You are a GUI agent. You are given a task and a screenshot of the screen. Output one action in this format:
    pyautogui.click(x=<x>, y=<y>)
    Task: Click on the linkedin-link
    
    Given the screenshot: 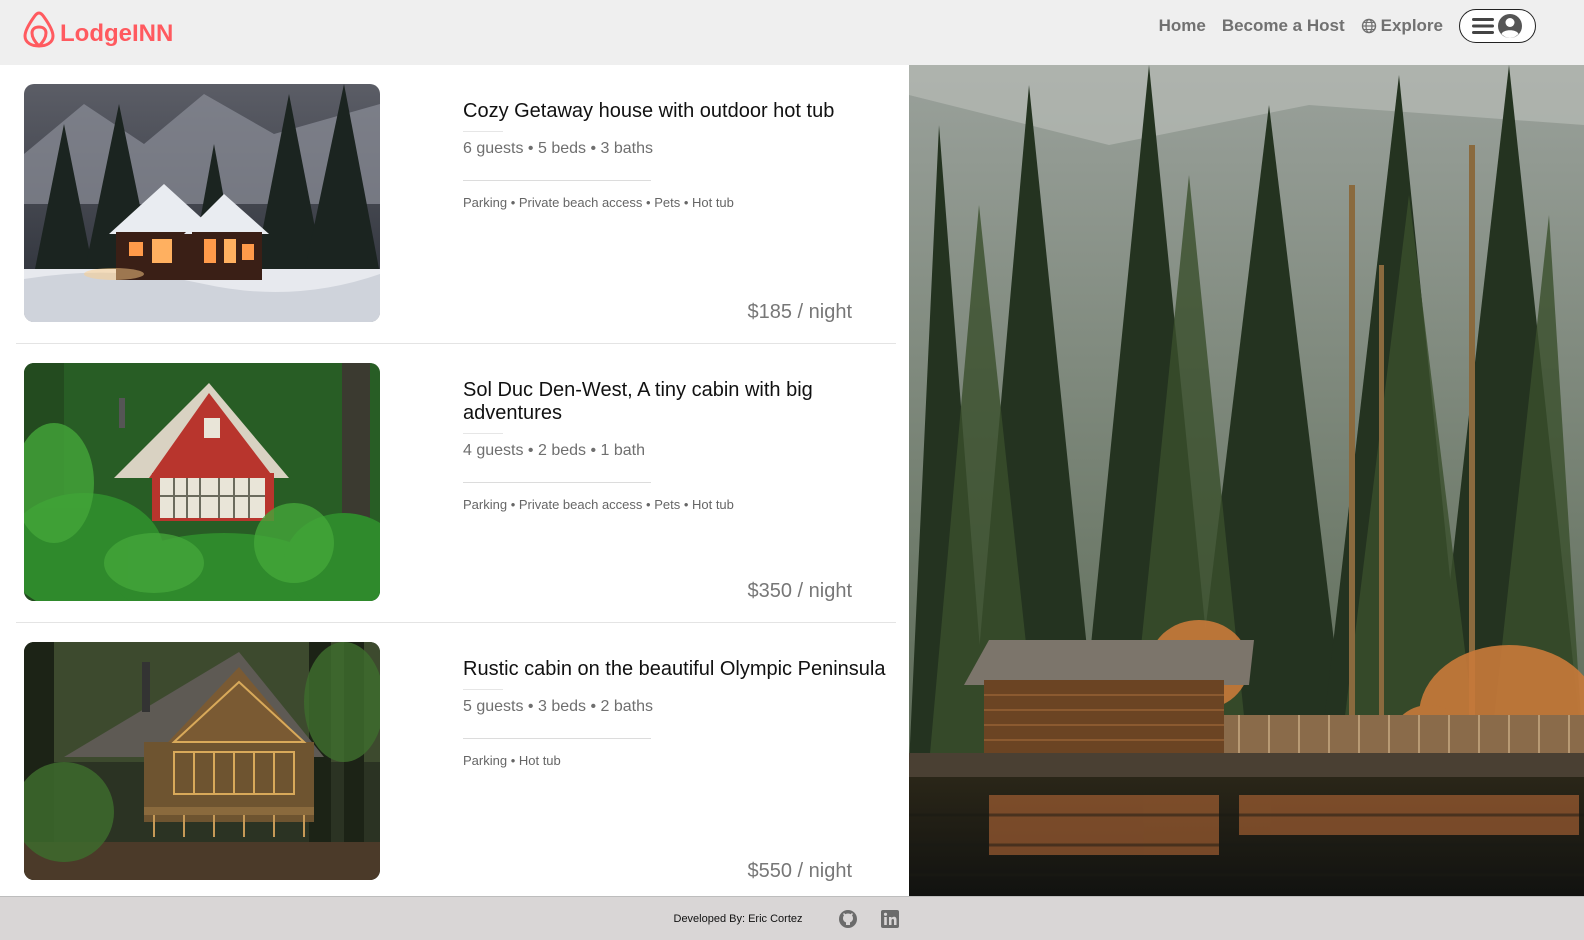 What is the action you would take?
    pyautogui.click(x=890, y=919)
    